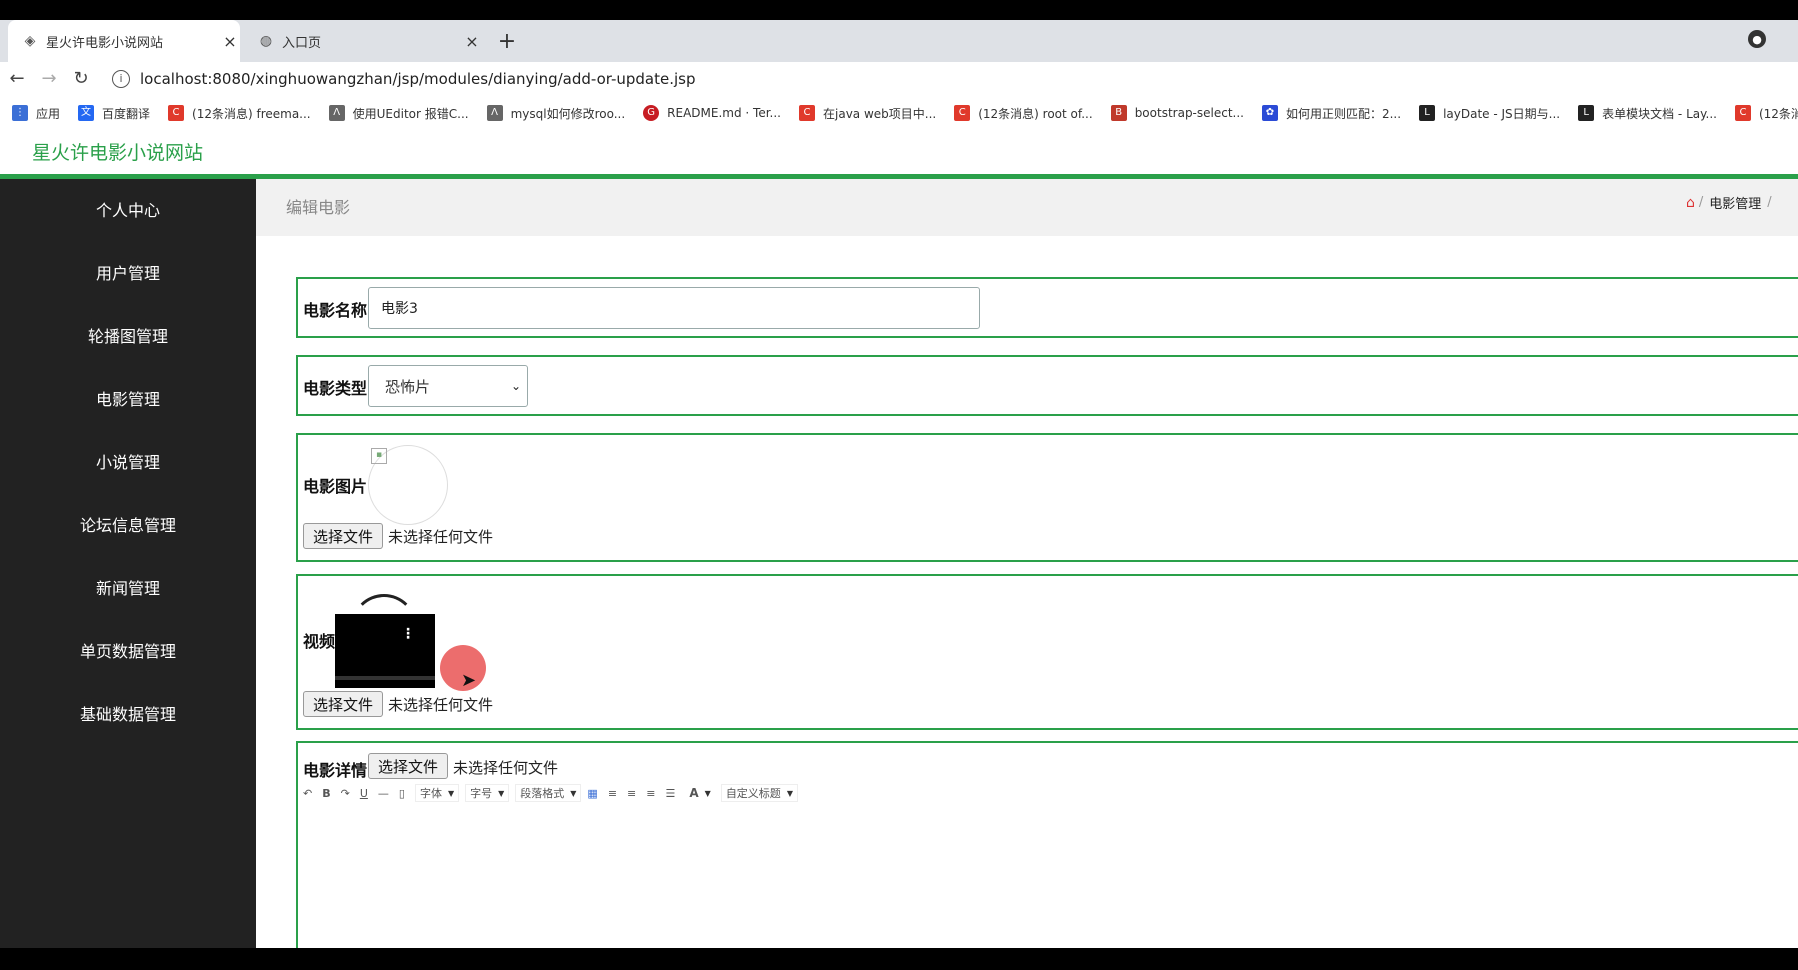  Describe the element at coordinates (385, 641) in the screenshot. I see `video-player: ⋮` at that location.